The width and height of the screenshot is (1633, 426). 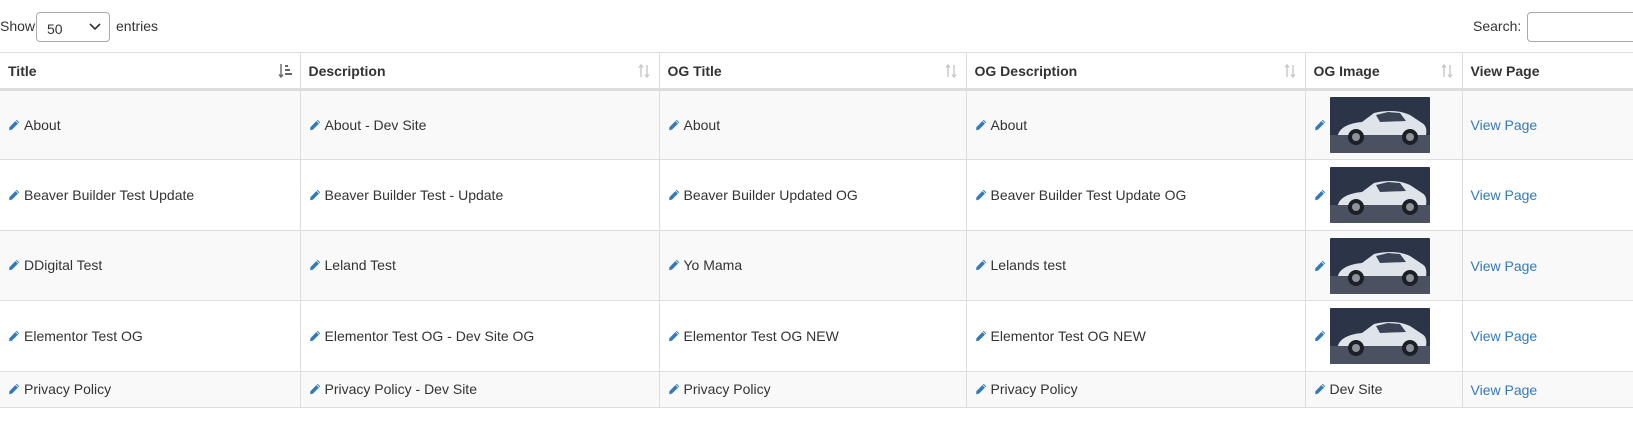 What do you see at coordinates (101, 195) in the screenshot?
I see `title-editable: Beaver Builder Test Update` at bounding box center [101, 195].